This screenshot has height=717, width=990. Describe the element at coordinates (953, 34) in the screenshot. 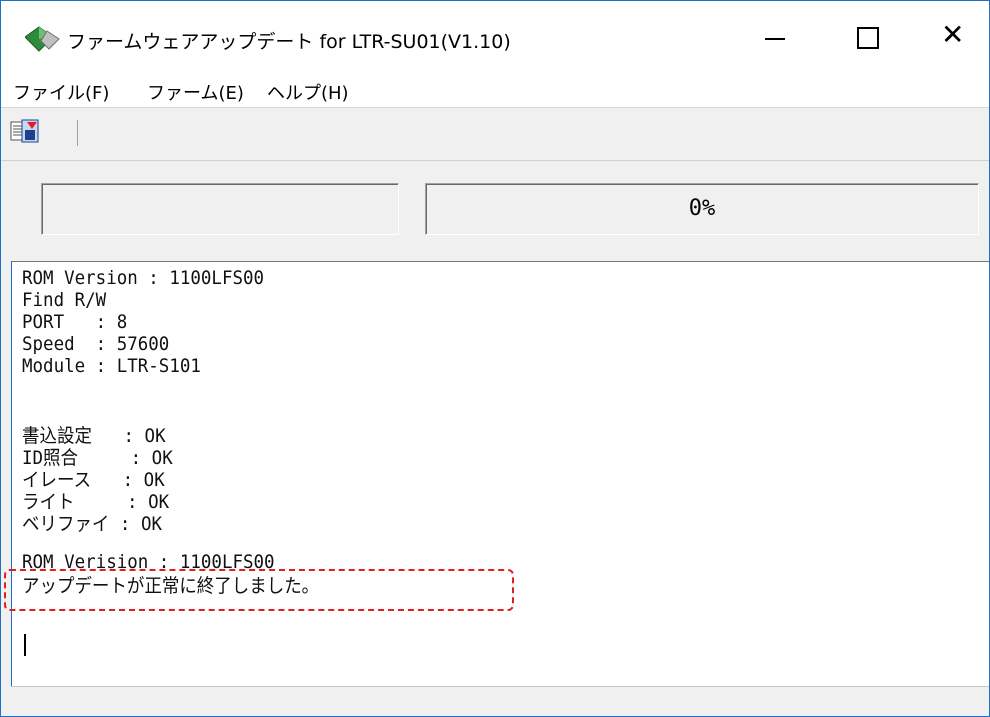

I see `close-icon: ✕` at that location.